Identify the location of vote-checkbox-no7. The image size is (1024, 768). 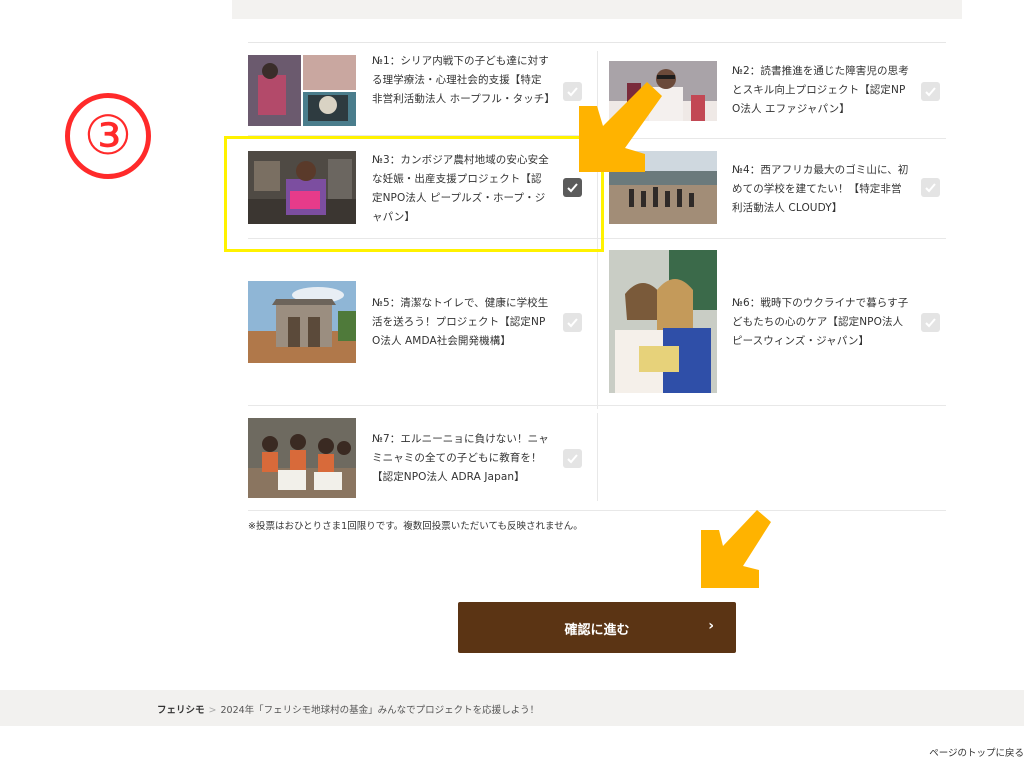
(572, 458).